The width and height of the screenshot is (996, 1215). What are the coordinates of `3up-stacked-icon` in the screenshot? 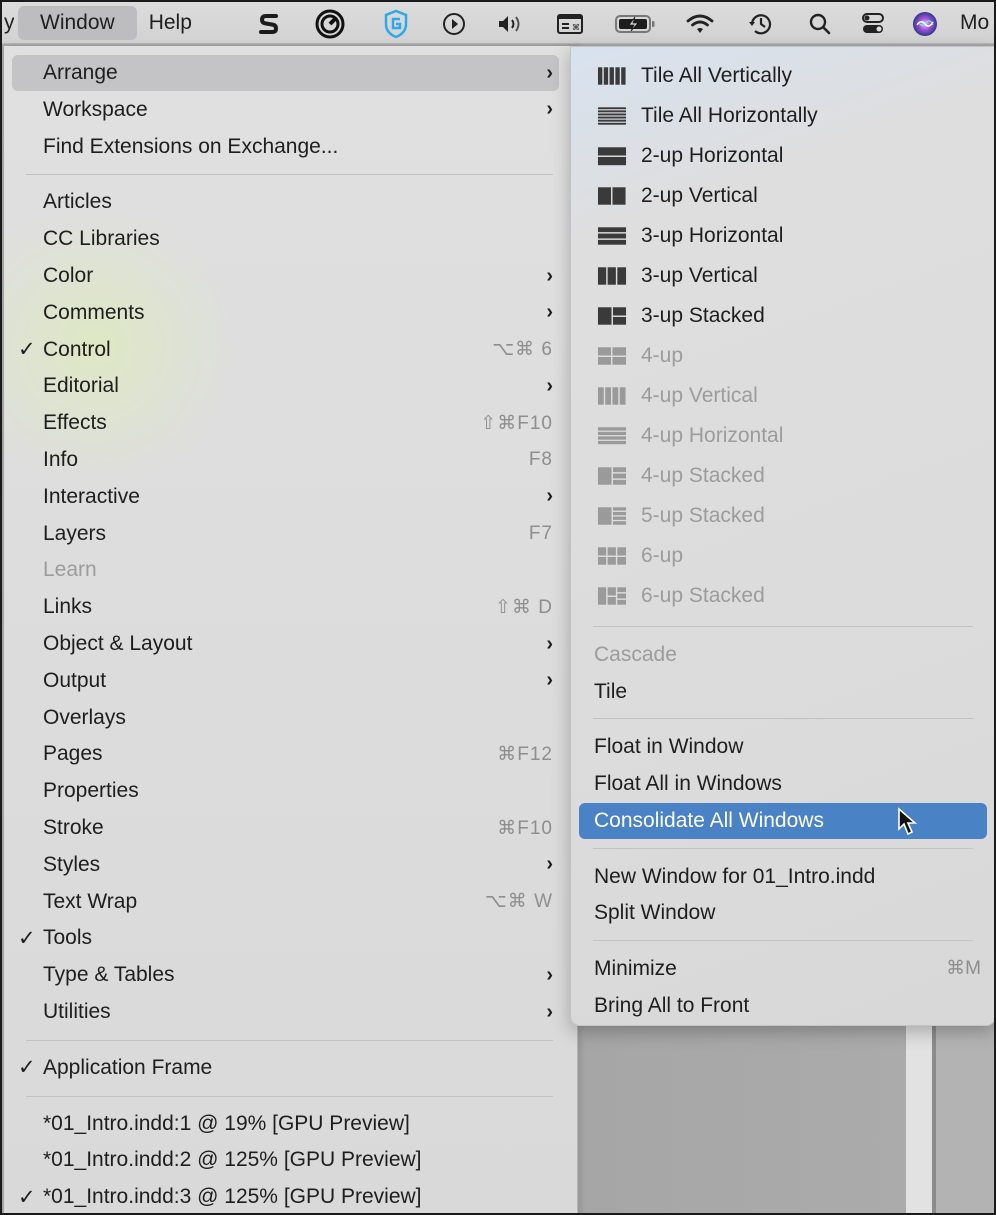 It's located at (612, 316).